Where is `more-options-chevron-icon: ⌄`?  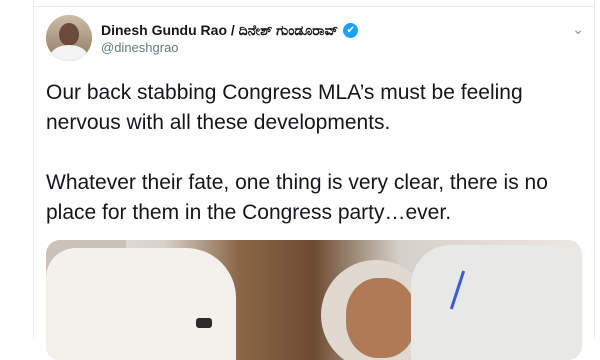
more-options-chevron-icon: ⌄ is located at coordinates (578, 29).